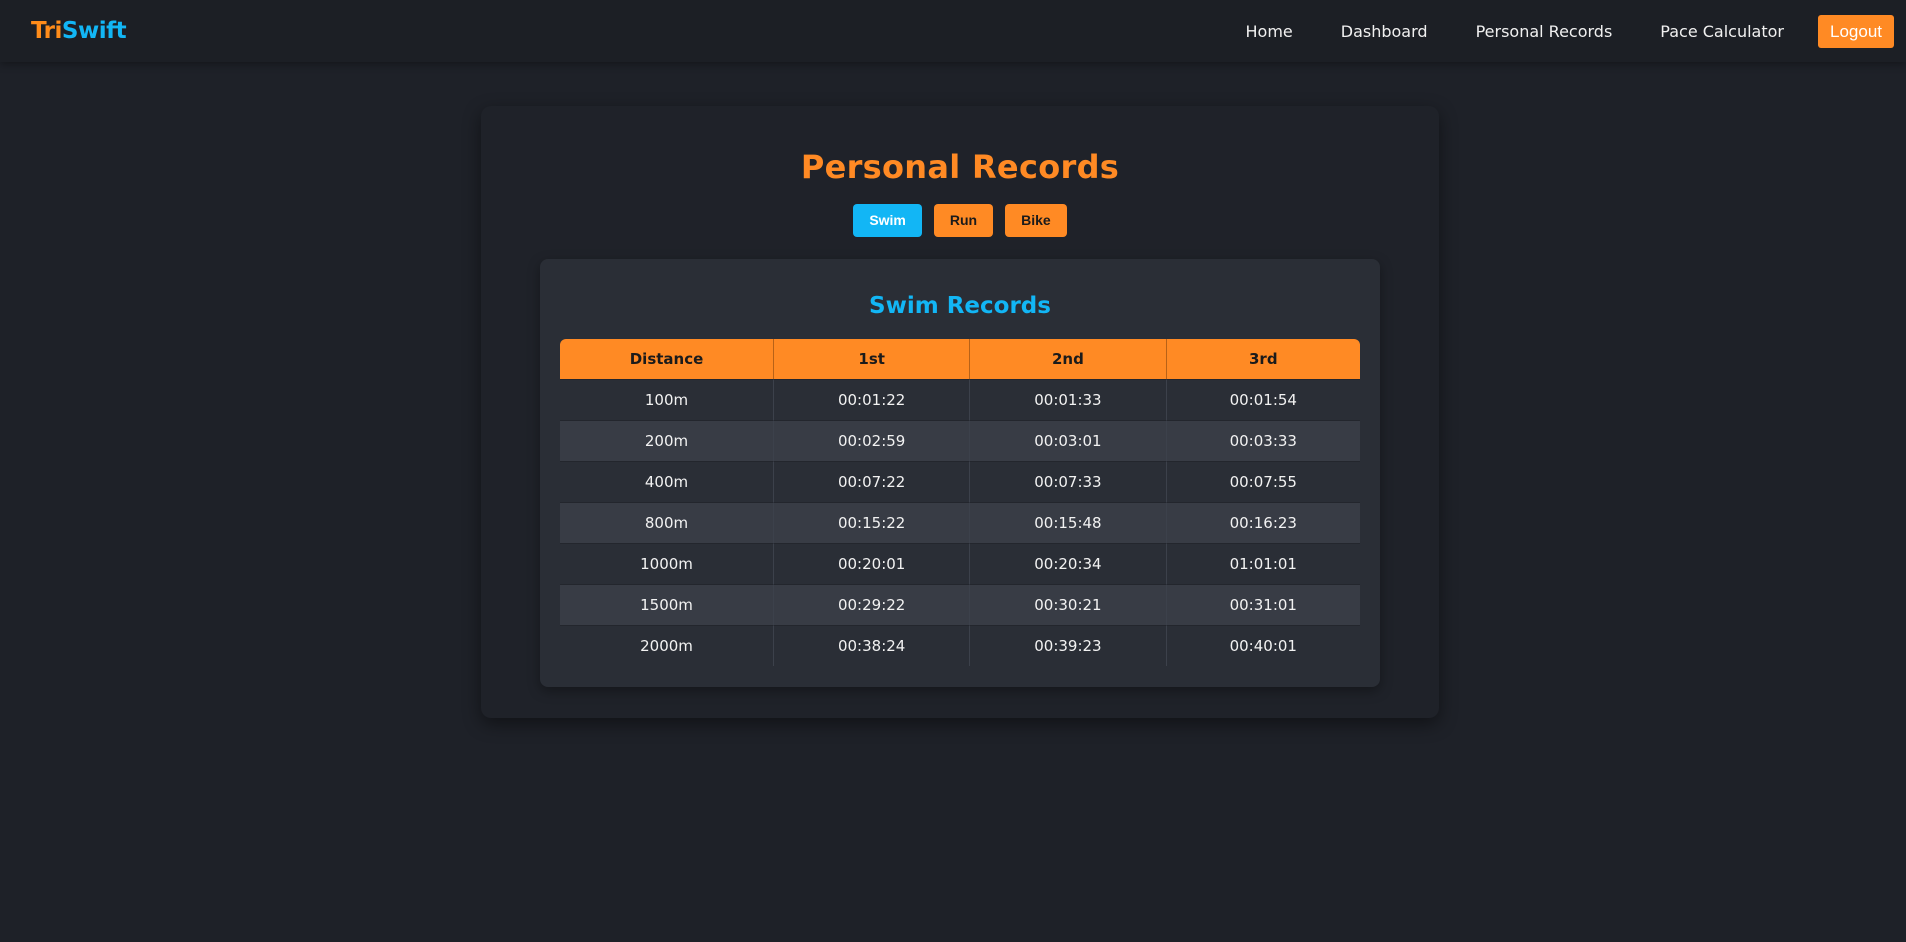 This screenshot has width=1906, height=942. I want to click on time-cell: 00:20:01, so click(872, 563).